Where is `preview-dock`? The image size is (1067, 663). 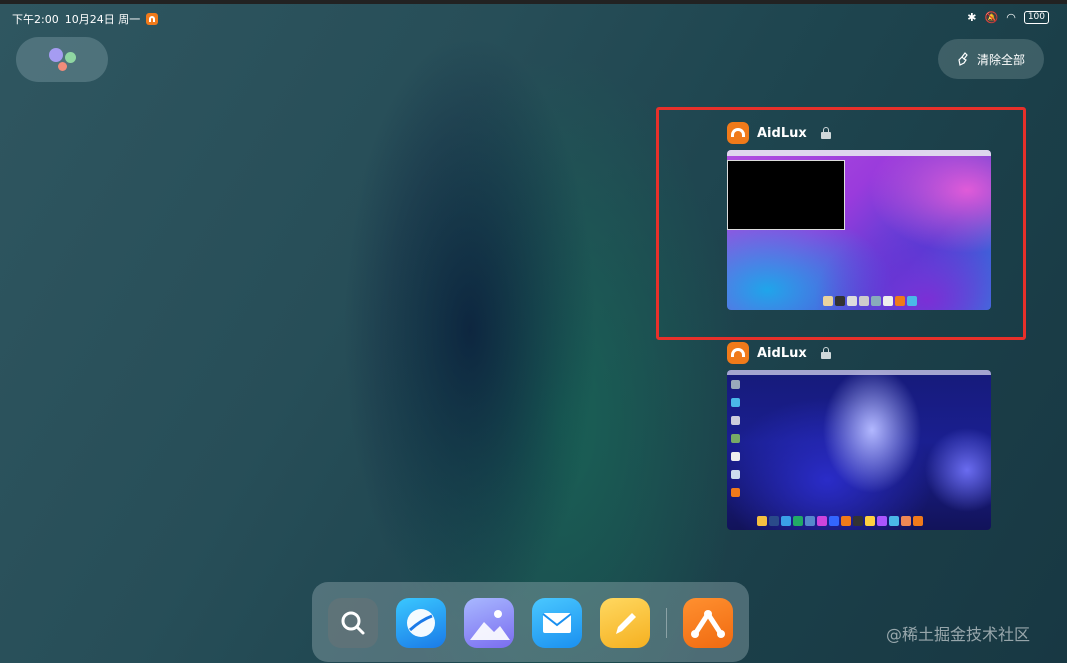
preview-dock is located at coordinates (840, 522).